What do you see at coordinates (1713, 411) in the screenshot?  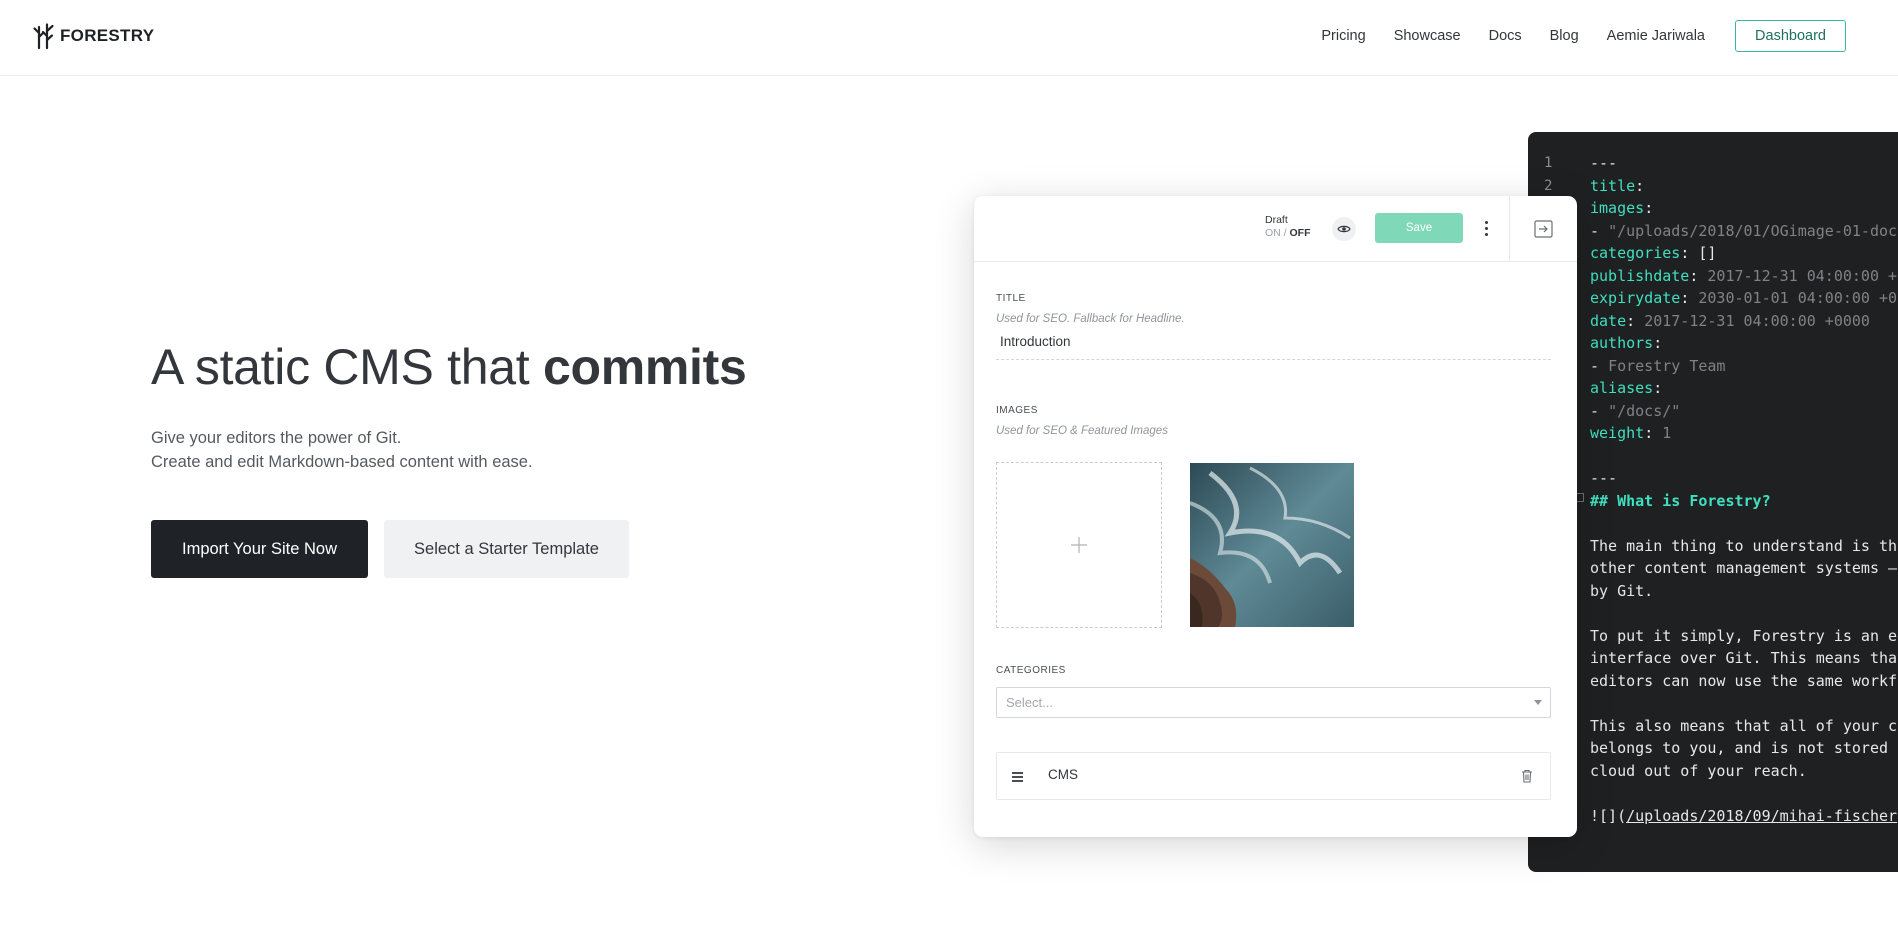 I see `code-line: - "/docs/"` at bounding box center [1713, 411].